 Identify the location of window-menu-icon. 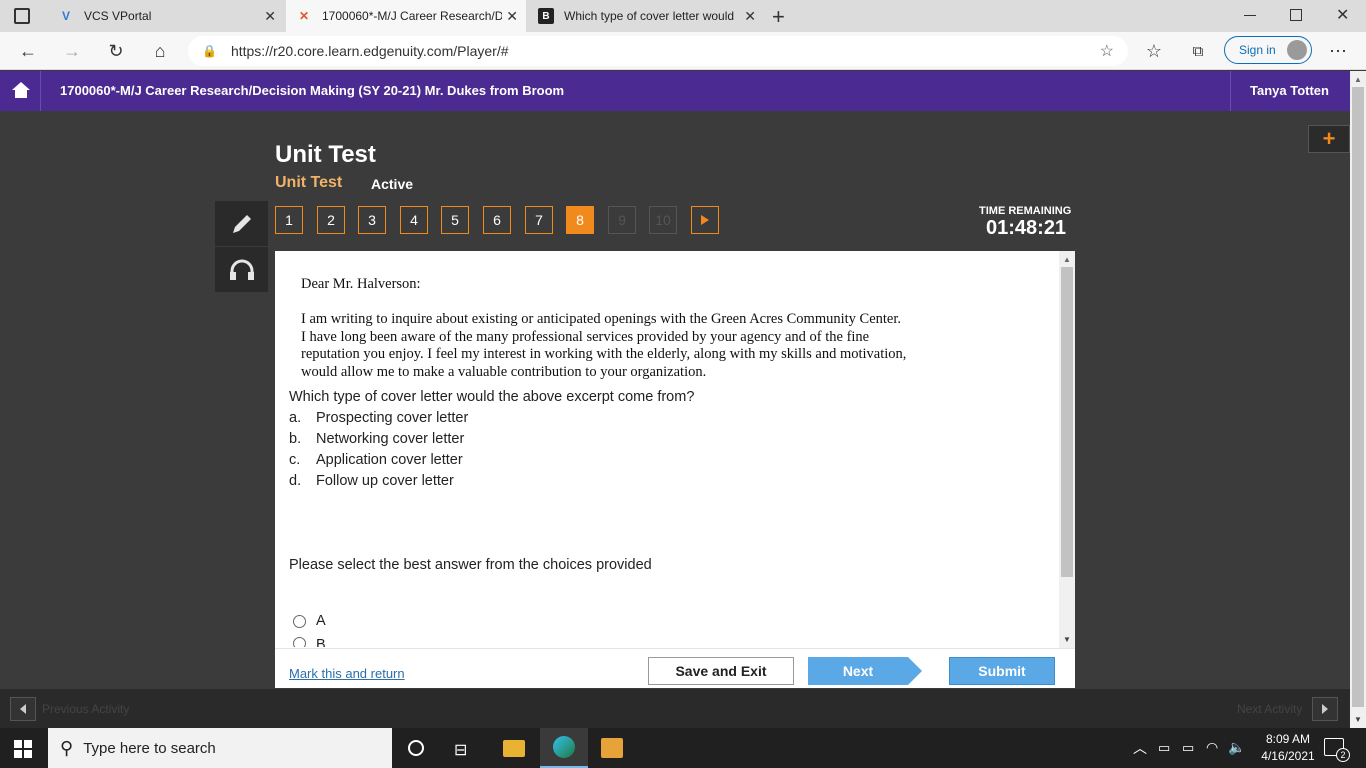
(22, 16).